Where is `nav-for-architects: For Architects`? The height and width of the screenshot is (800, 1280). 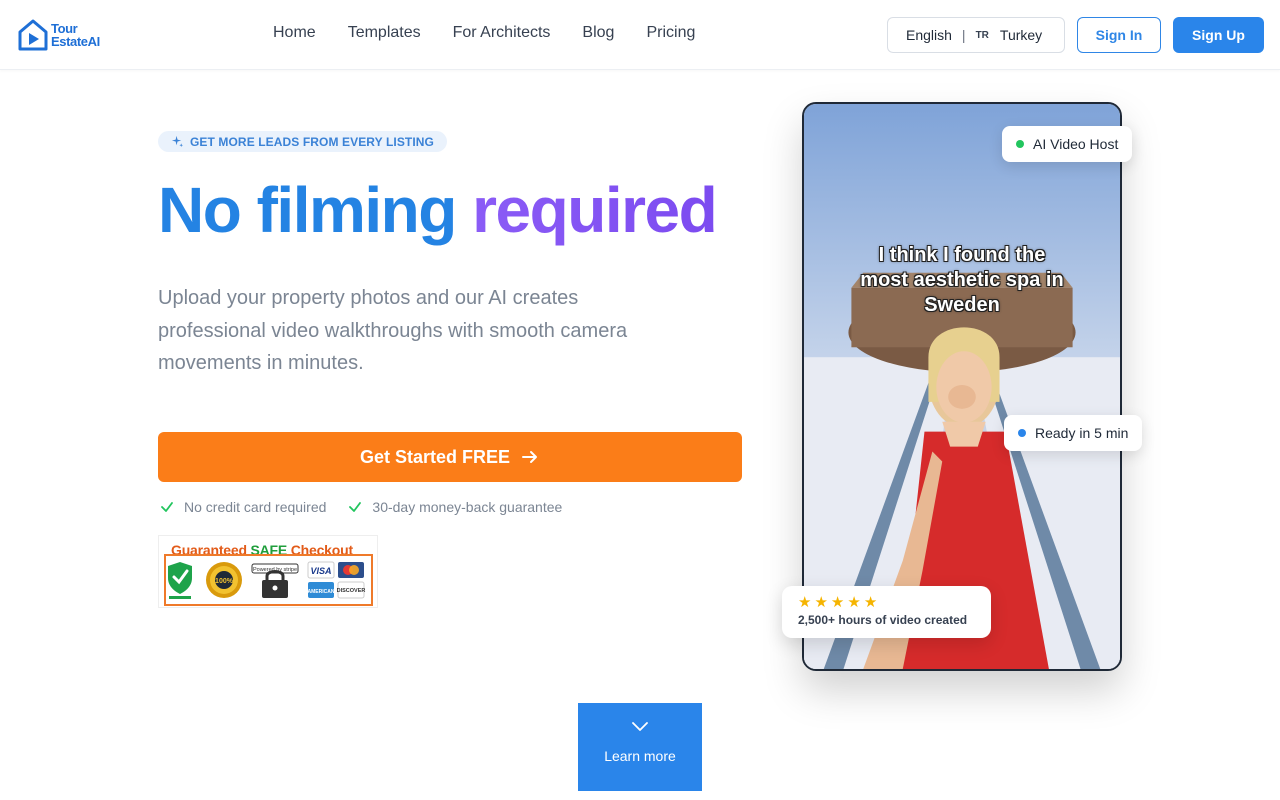
nav-for-architects: For Architects is located at coordinates (502, 33).